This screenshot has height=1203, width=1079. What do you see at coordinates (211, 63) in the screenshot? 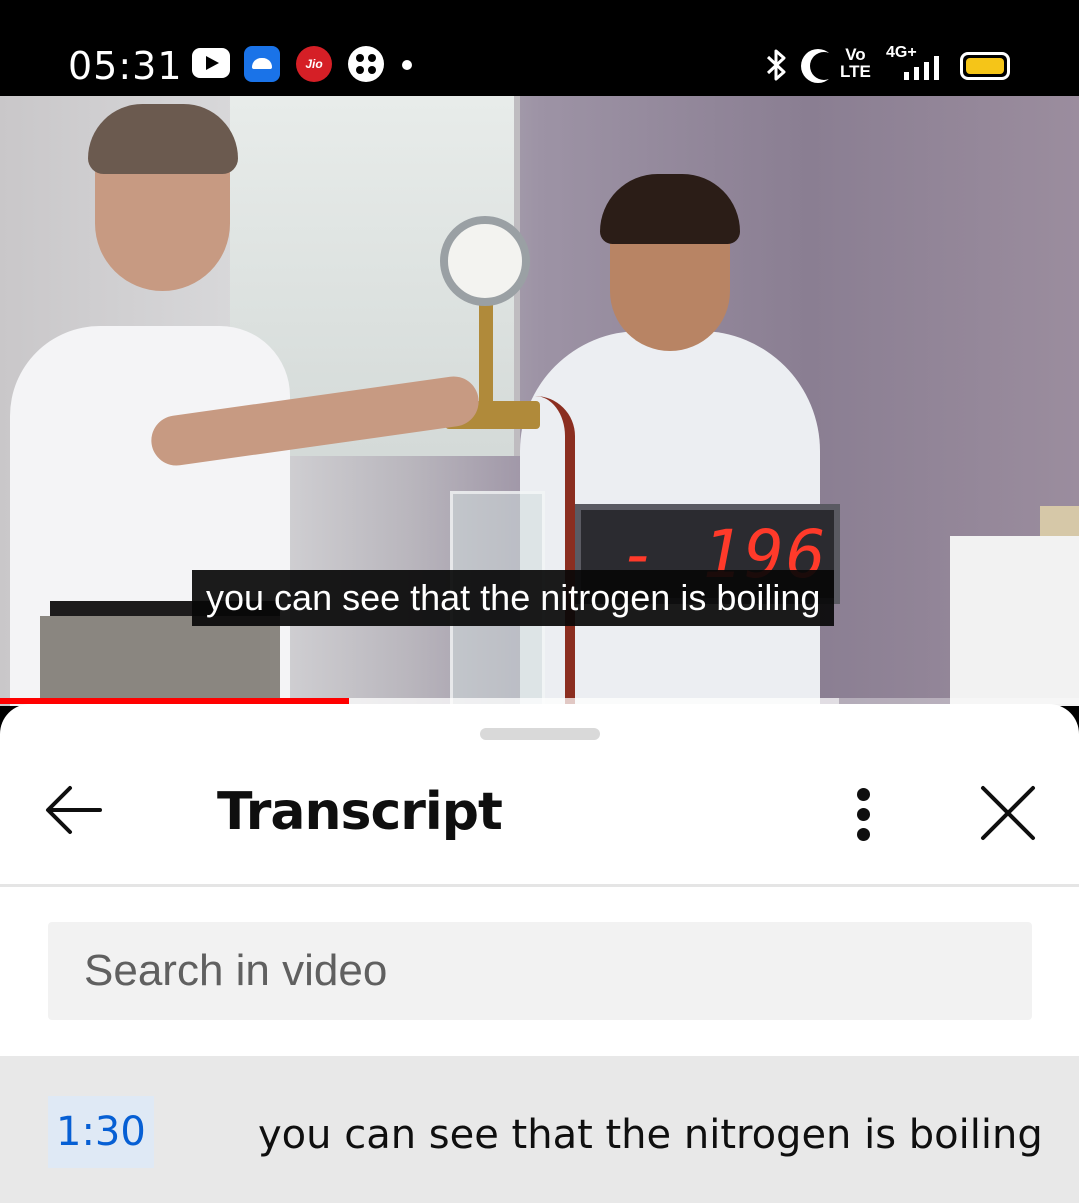
I see `youtube-icon` at bounding box center [211, 63].